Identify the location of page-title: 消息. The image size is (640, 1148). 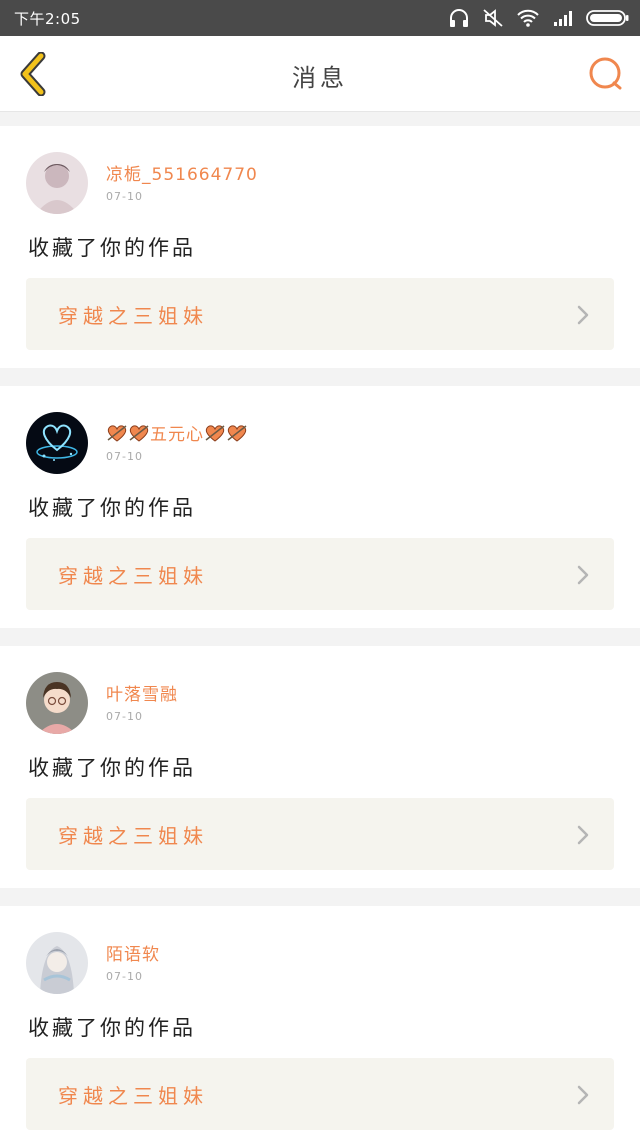
(320, 78).